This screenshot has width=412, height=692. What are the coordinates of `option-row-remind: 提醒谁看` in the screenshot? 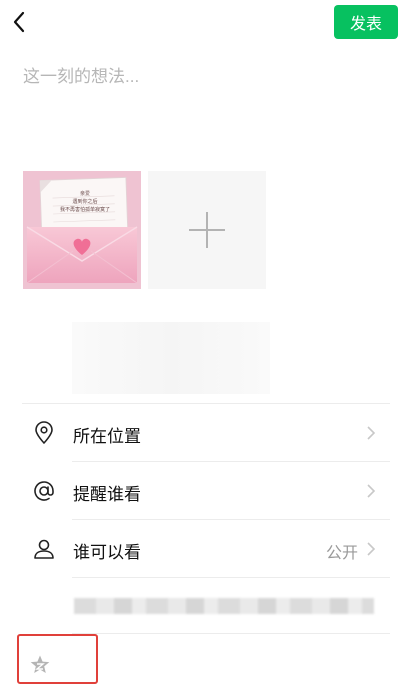 It's located at (206, 491).